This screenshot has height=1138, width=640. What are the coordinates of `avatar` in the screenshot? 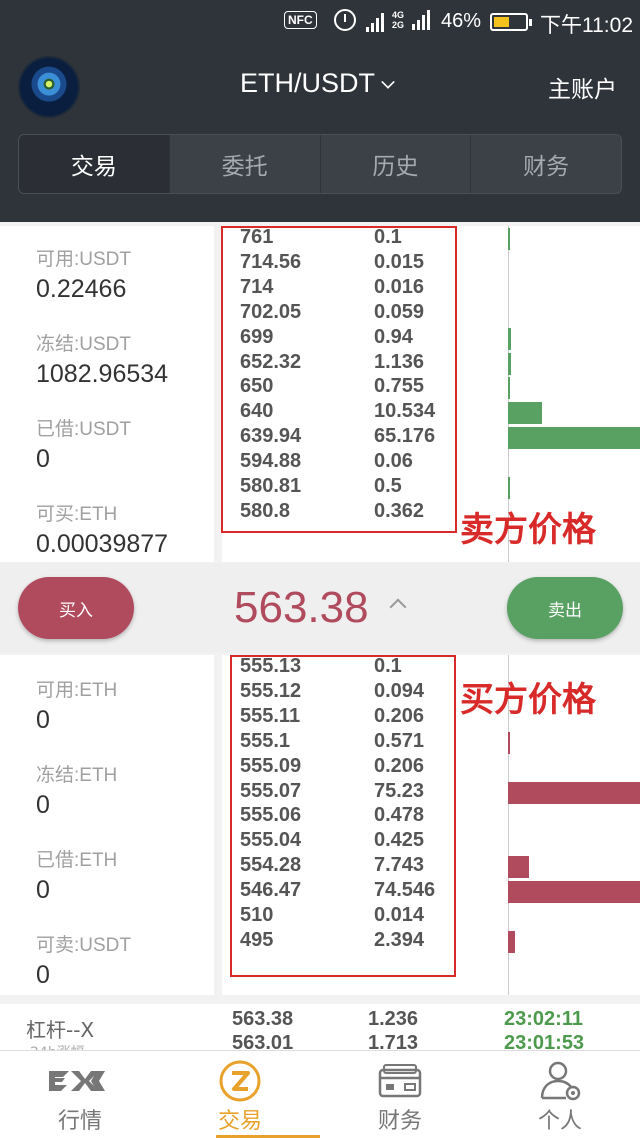 It's located at (49, 87).